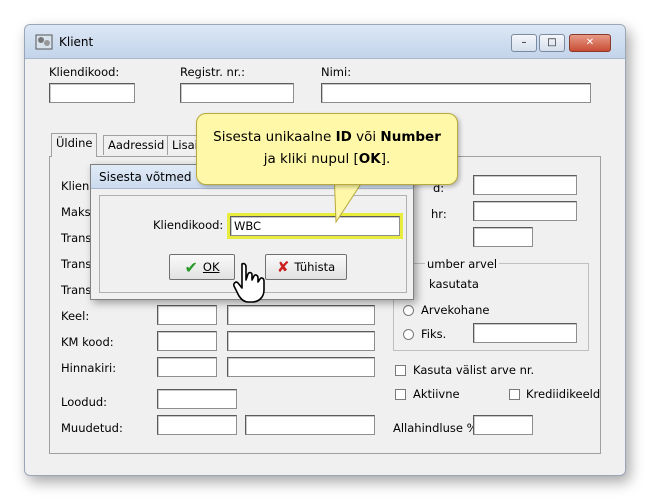 The height and width of the screenshot is (500, 648). What do you see at coordinates (524, 43) in the screenshot?
I see `minimize-button: –` at bounding box center [524, 43].